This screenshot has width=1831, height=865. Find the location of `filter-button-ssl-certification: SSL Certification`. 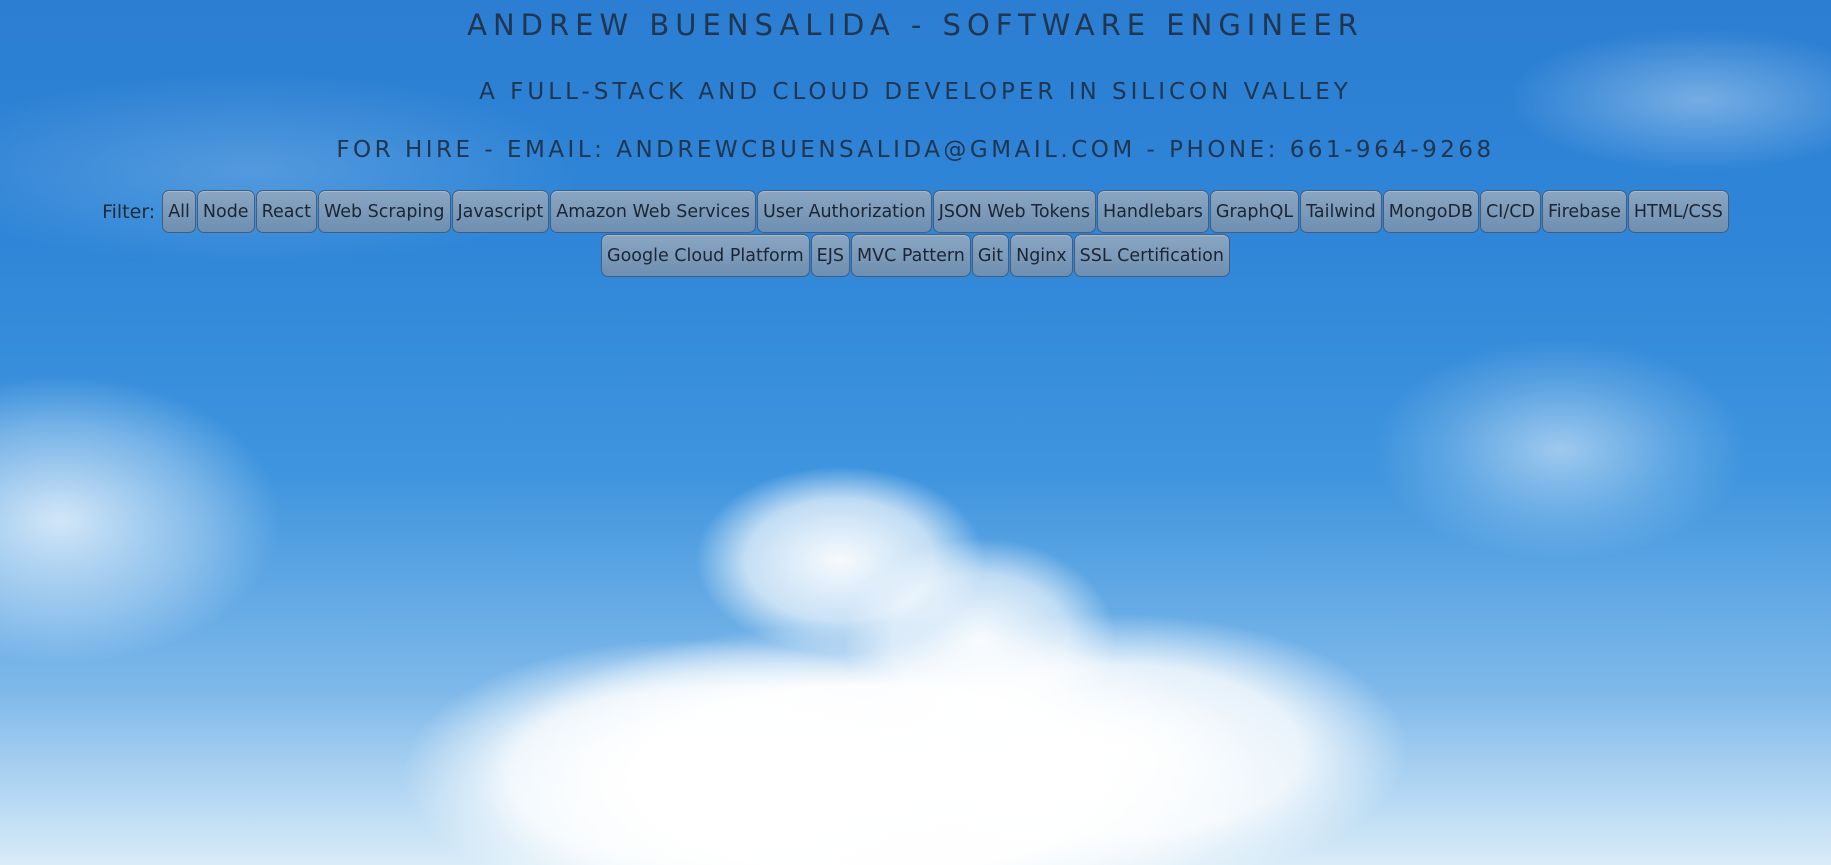

filter-button-ssl-certification: SSL Certification is located at coordinates (1151, 255).